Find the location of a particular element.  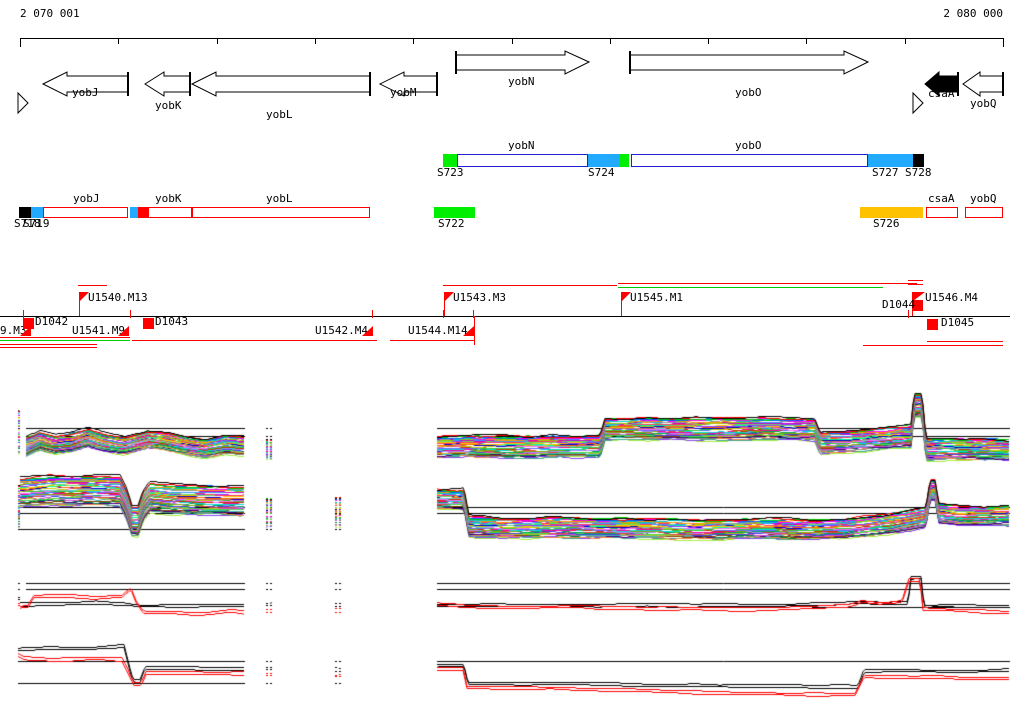

marker-label-D1043: D1043 is located at coordinates (171, 321).